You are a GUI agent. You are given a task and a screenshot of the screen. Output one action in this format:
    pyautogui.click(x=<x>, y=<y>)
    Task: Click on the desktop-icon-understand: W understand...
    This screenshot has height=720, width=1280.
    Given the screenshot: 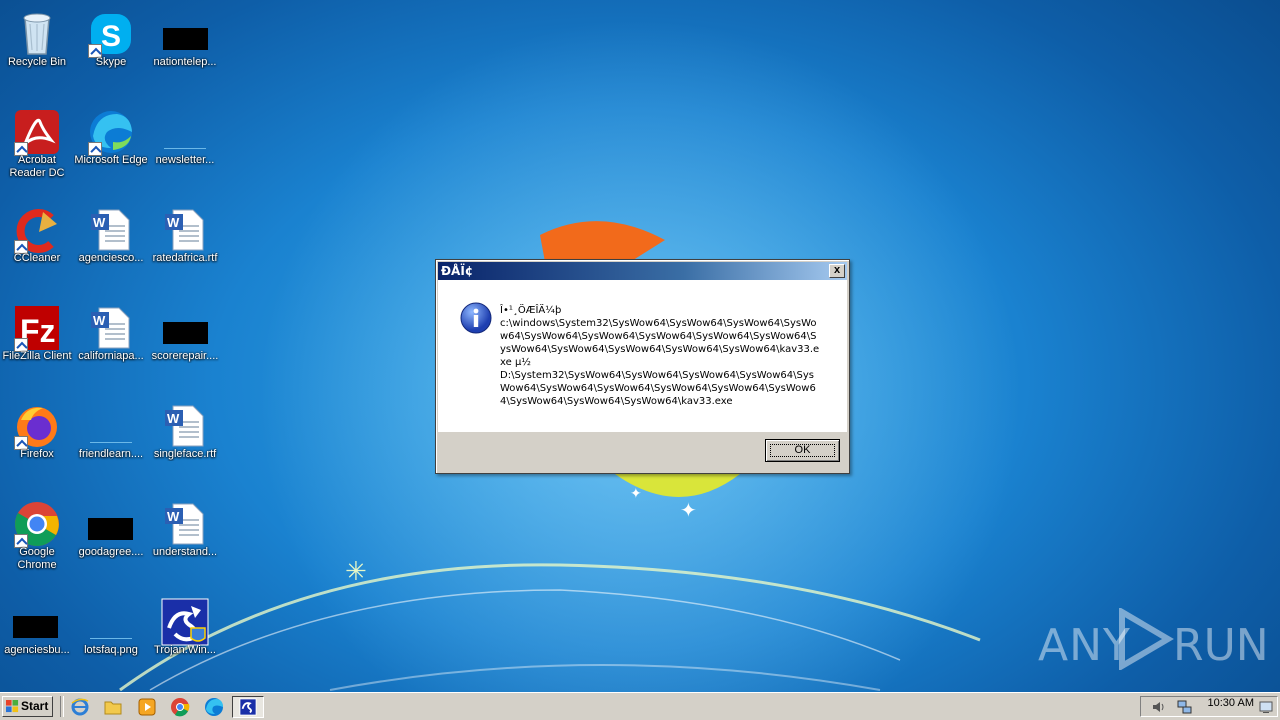 What is the action you would take?
    pyautogui.click(x=185, y=541)
    